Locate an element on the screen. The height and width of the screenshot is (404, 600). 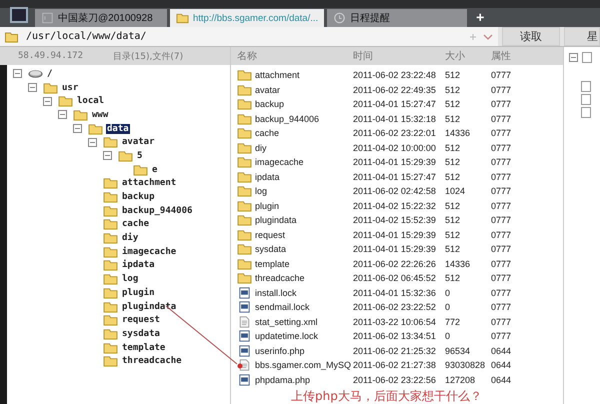
tree-item: backup_944006 is located at coordinates (157, 211).